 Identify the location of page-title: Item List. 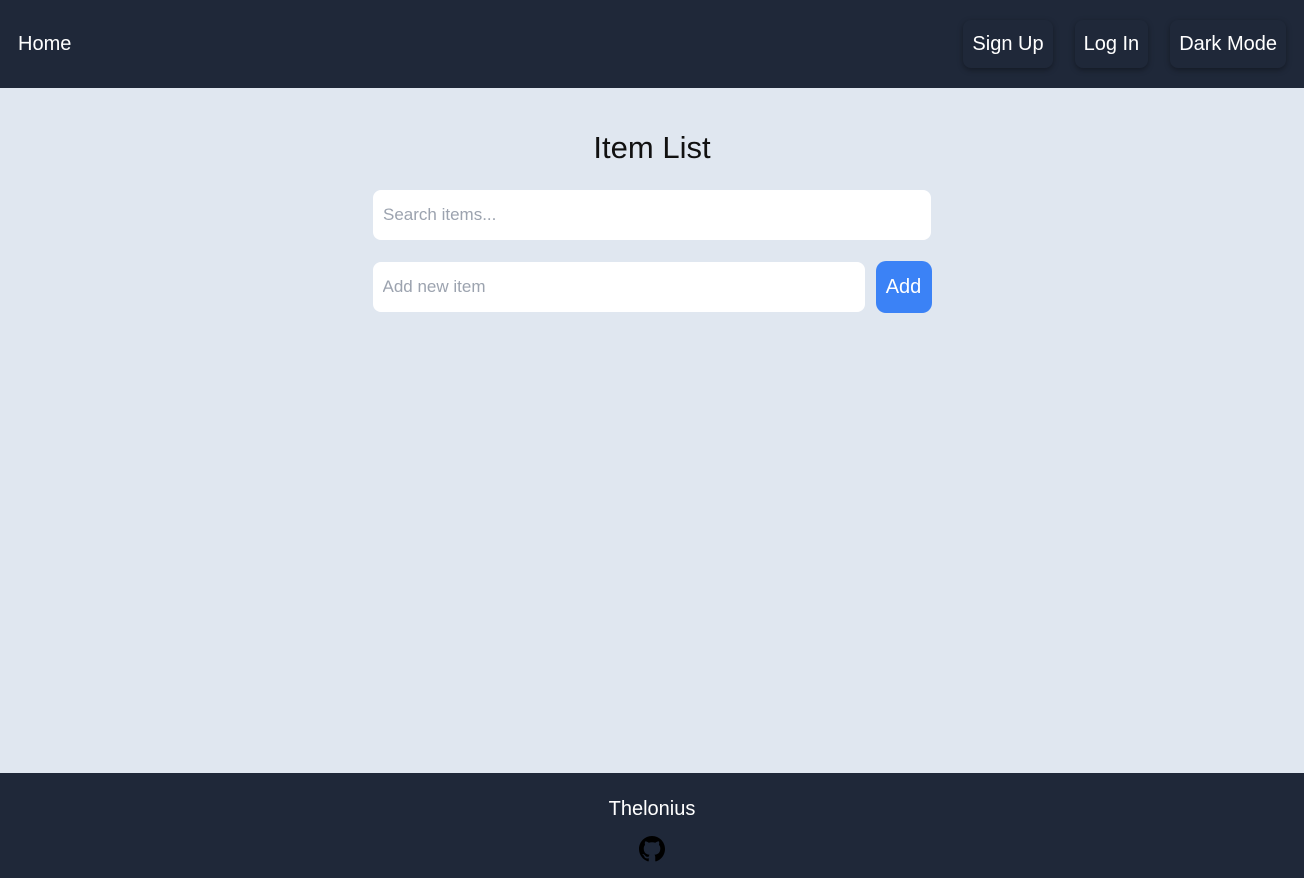
(652, 147).